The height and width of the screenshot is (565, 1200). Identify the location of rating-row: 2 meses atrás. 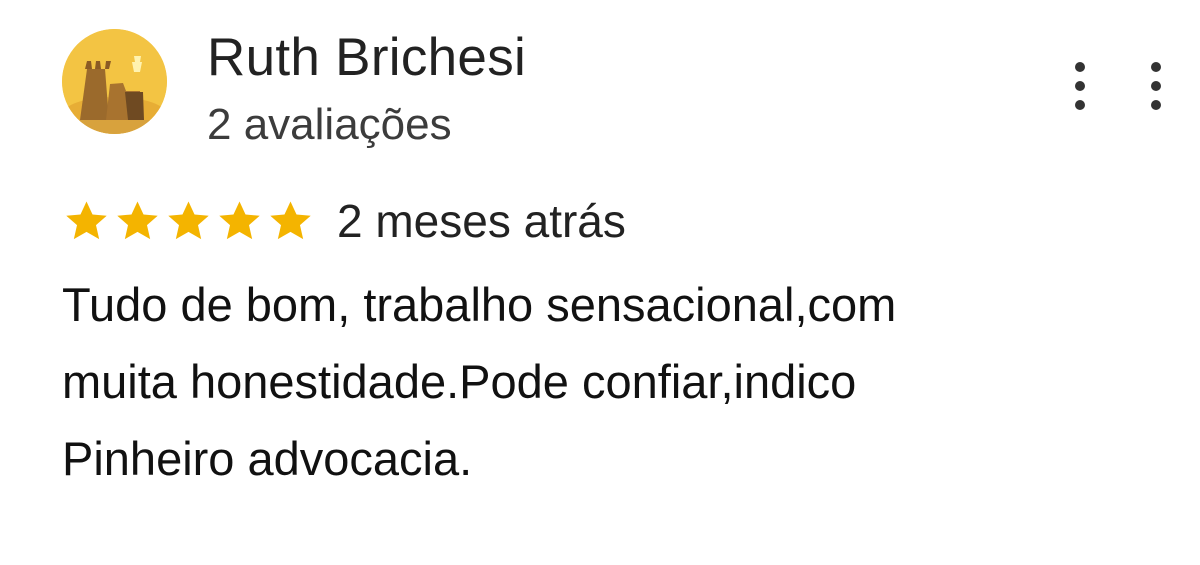
(344, 221).